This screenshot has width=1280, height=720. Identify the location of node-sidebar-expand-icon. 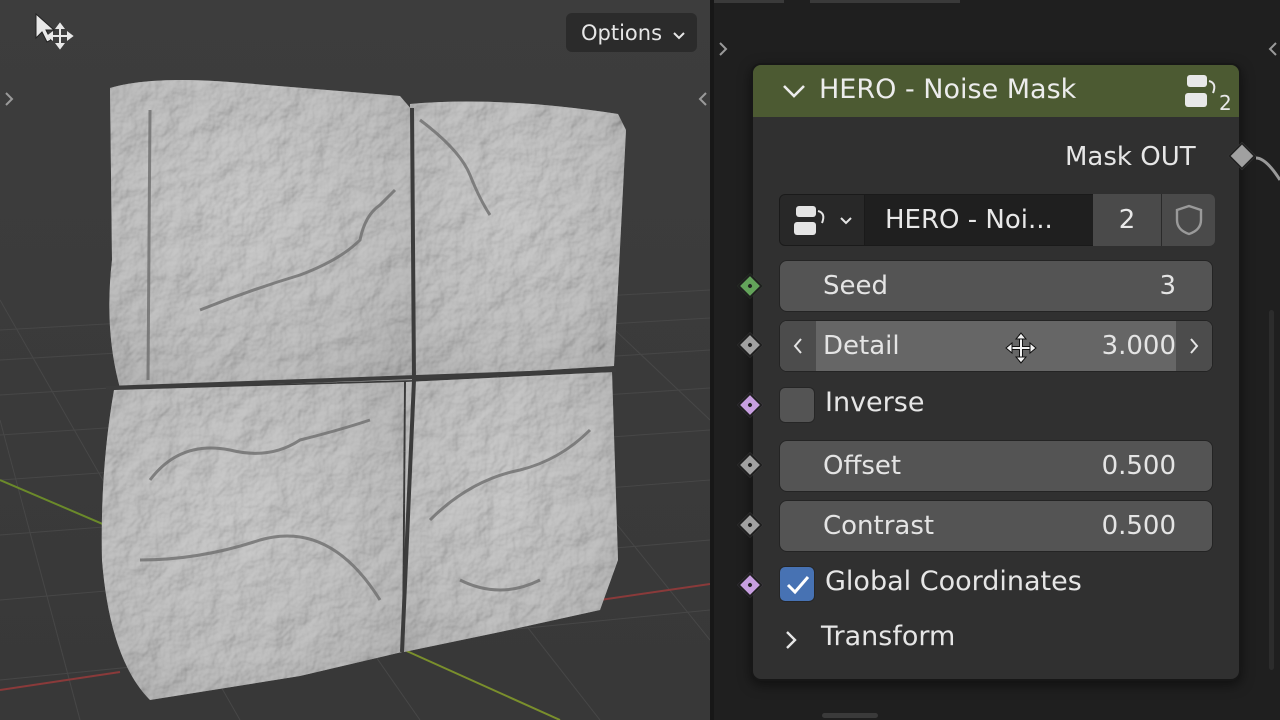
(1273, 49).